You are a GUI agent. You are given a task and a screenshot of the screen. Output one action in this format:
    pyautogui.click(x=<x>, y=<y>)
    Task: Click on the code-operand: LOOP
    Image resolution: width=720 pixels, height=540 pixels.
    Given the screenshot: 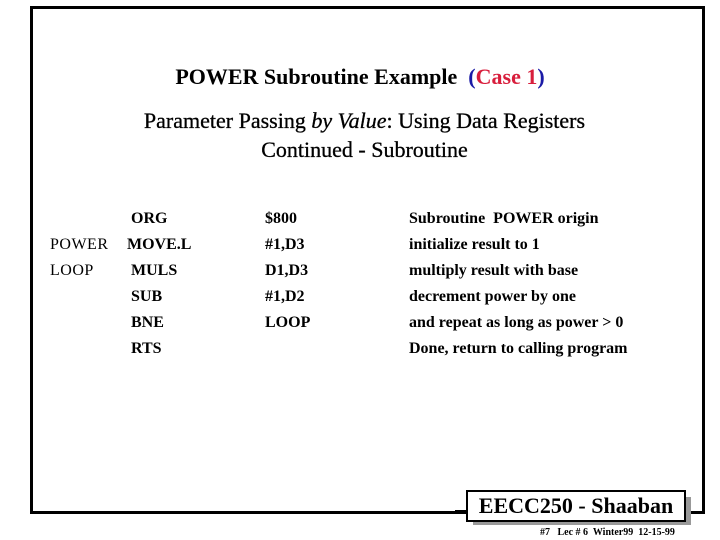 What is the action you would take?
    pyautogui.click(x=288, y=322)
    